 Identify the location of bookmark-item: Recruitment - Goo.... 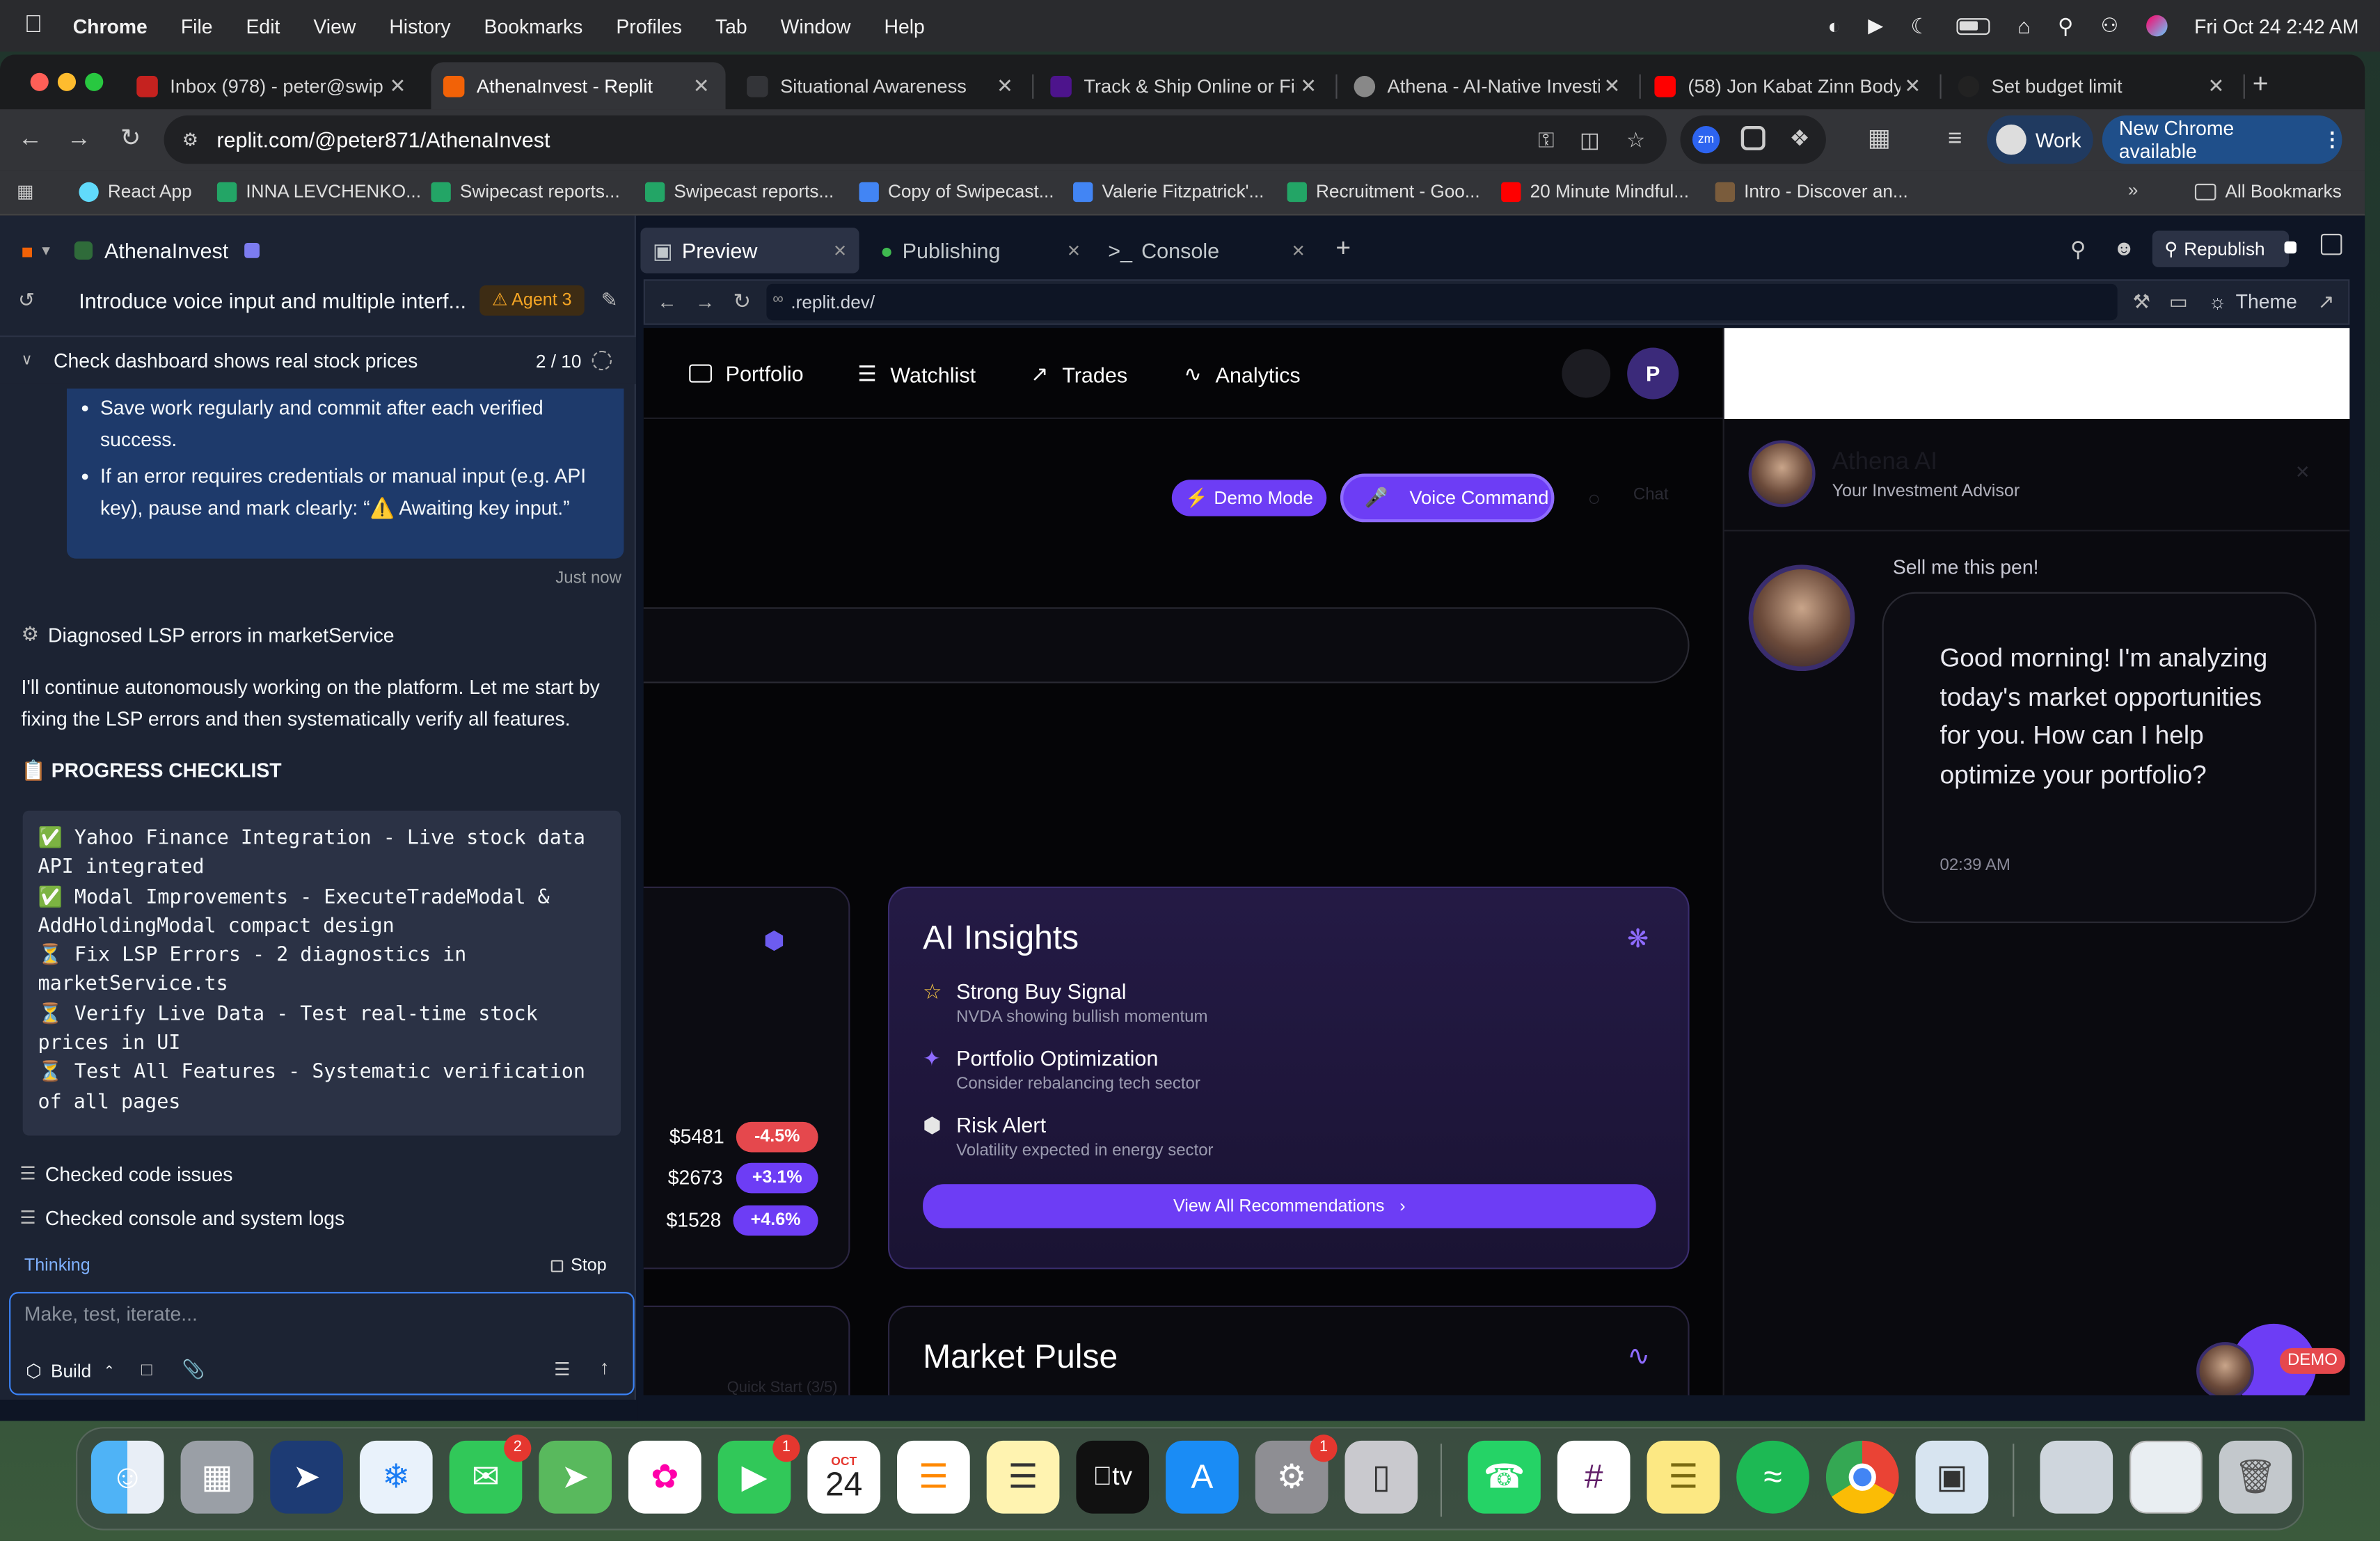
(1383, 191).